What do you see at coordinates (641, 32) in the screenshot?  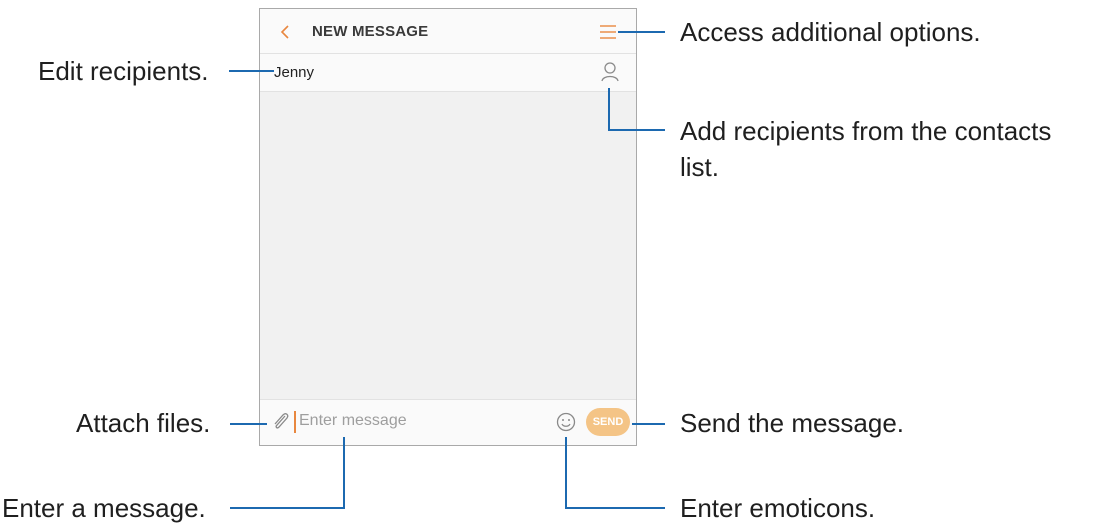 I see `leader-line-options` at bounding box center [641, 32].